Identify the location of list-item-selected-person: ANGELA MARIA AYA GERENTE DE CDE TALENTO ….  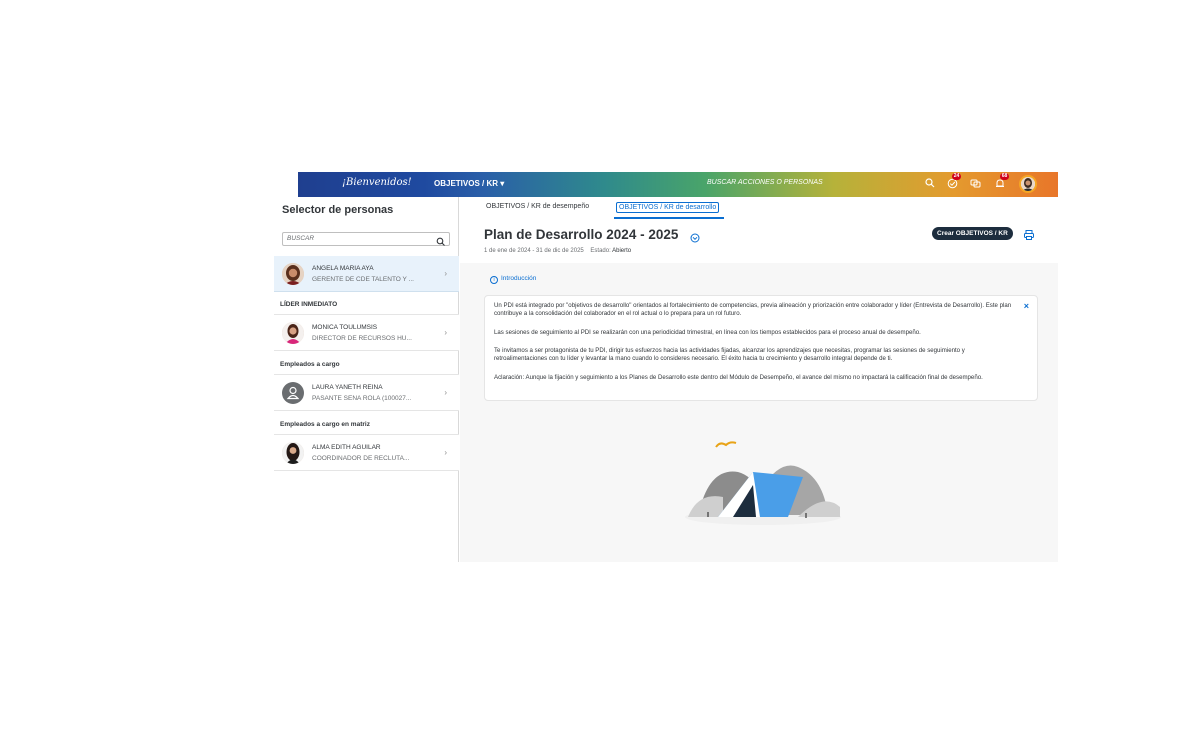
(366, 274).